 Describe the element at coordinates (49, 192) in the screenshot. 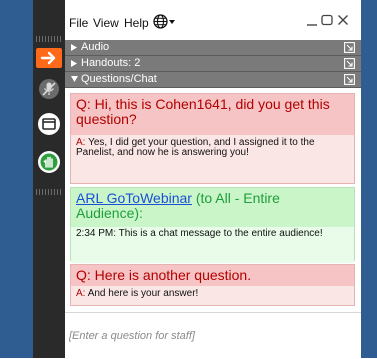

I see `toolbar-grip-bottom` at that location.